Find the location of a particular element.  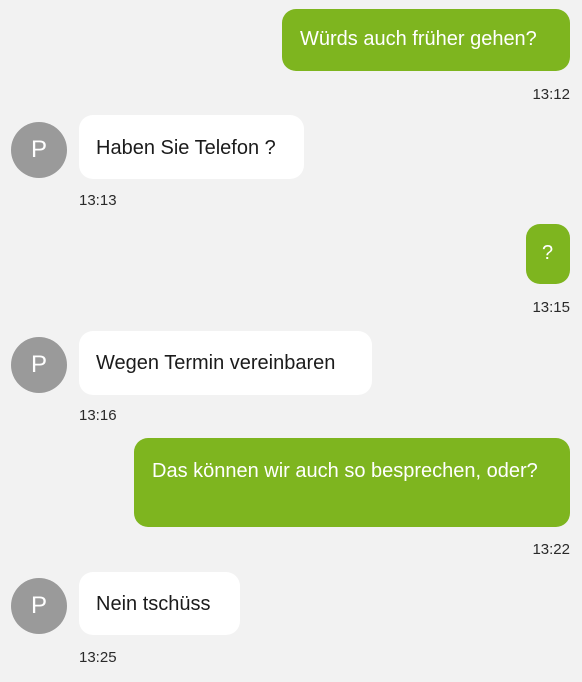

incoming-message-bubble: Haben Sie Telefon ? is located at coordinates (191, 147).